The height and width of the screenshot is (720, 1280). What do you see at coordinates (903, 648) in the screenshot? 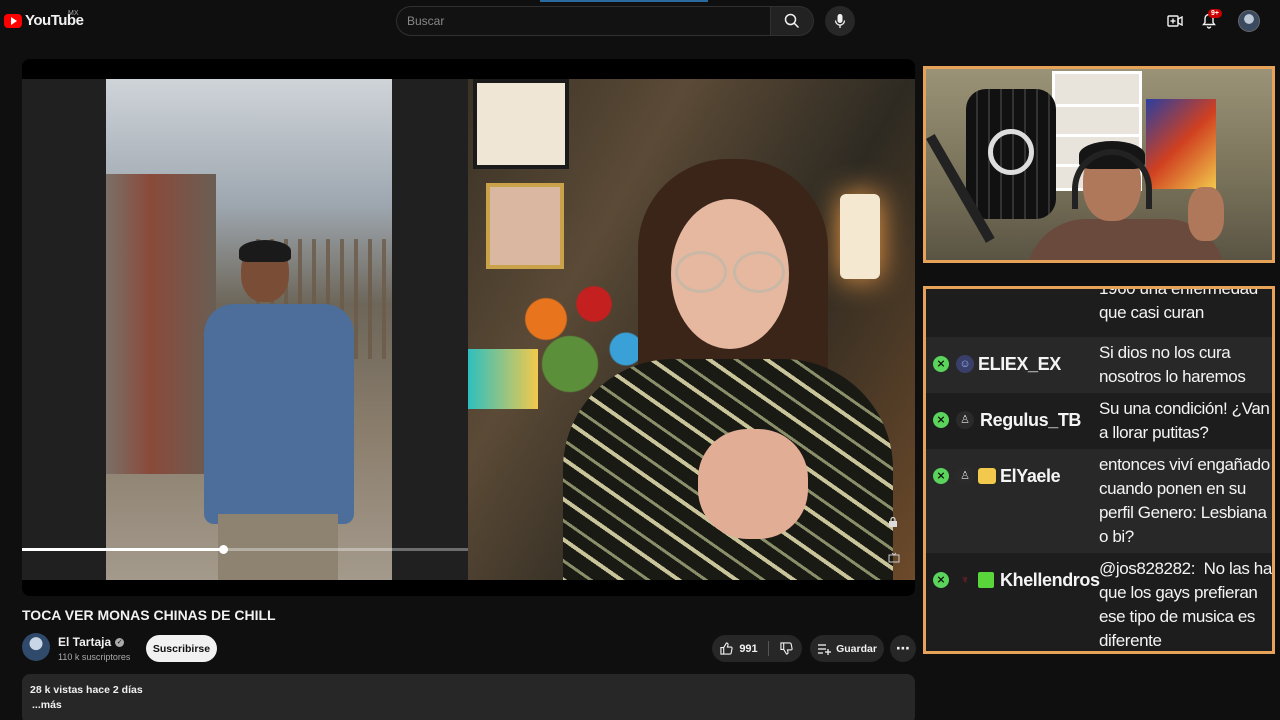
I see `more-actions-button: ⋯` at bounding box center [903, 648].